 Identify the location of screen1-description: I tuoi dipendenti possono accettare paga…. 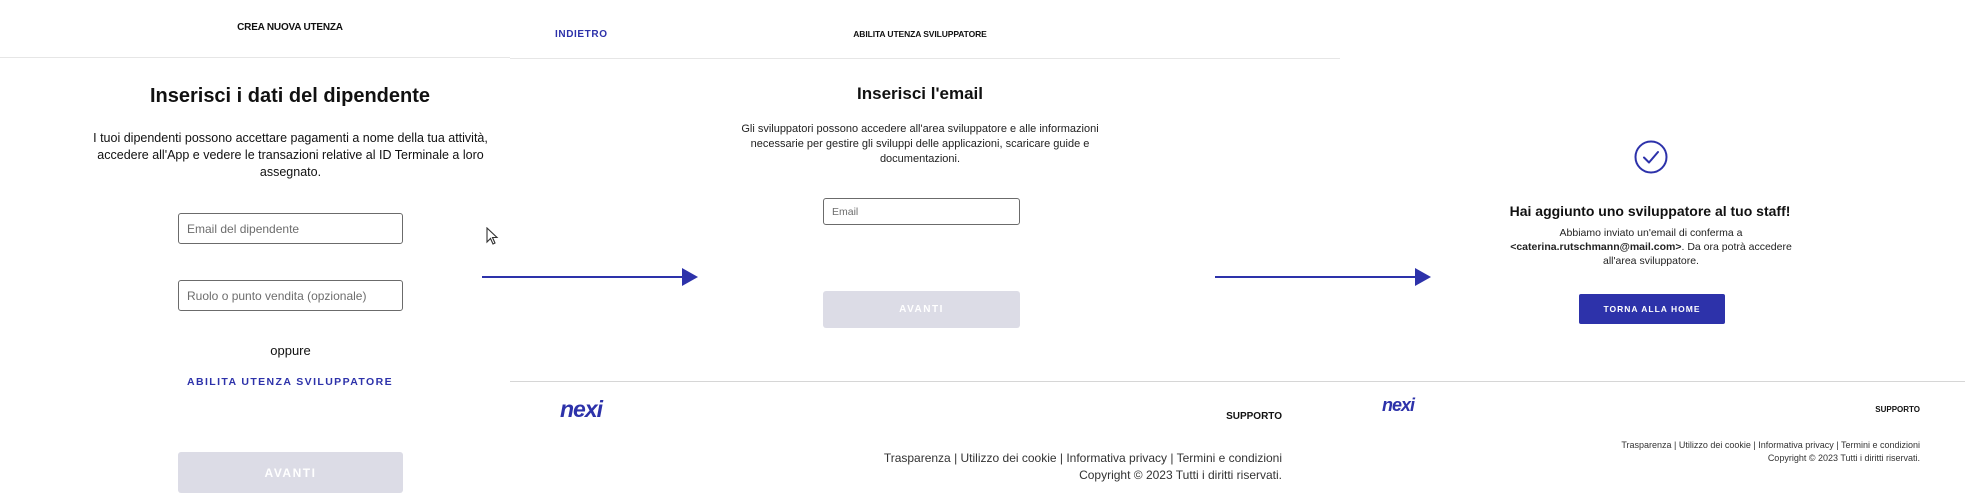
(290, 155).